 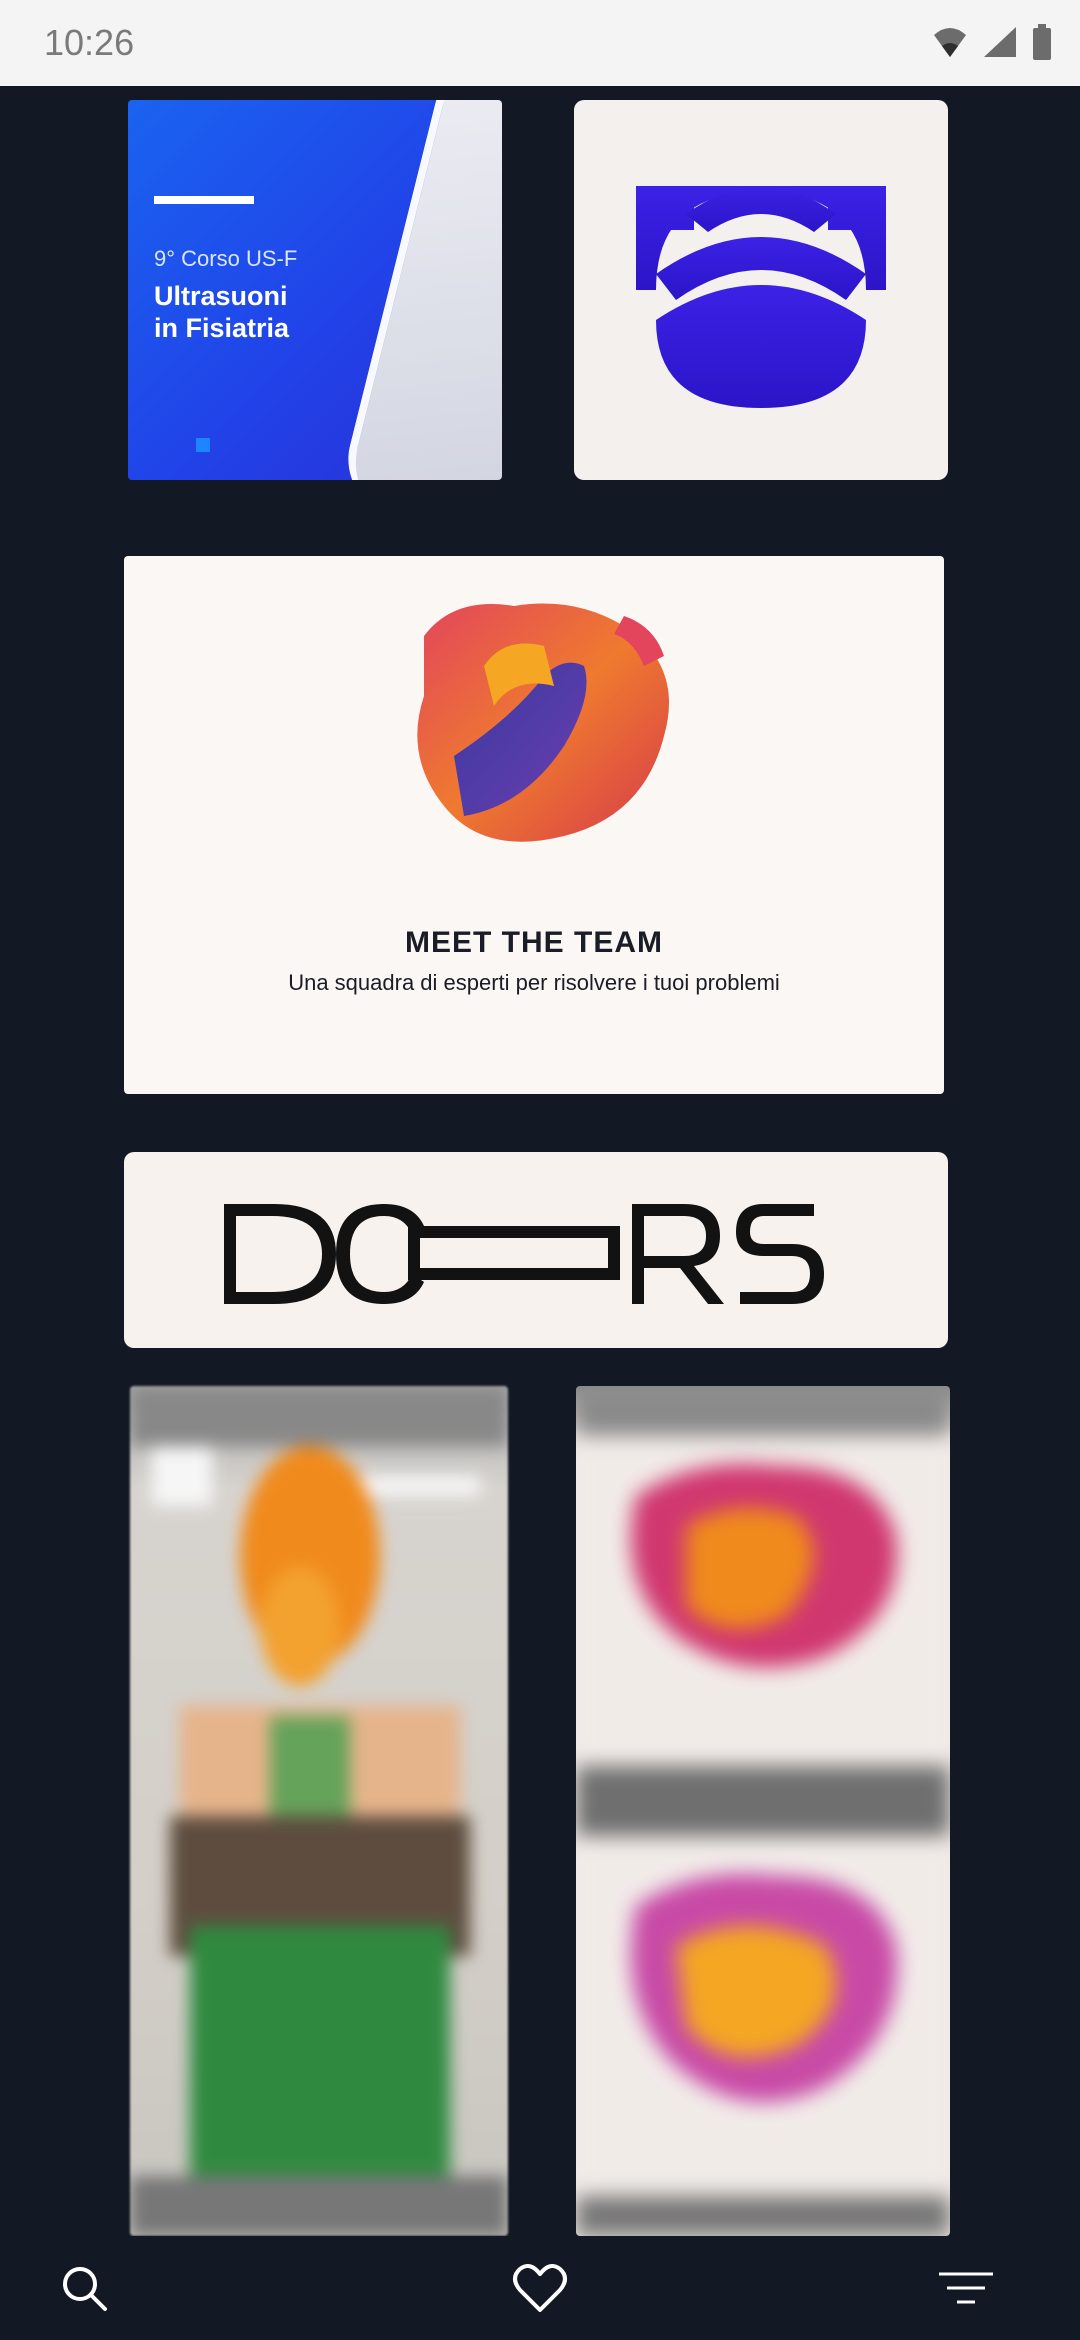 What do you see at coordinates (315, 290) in the screenshot?
I see `course-poster-card: 9° Corso US-F Ultrasuoni in Fisiatria` at bounding box center [315, 290].